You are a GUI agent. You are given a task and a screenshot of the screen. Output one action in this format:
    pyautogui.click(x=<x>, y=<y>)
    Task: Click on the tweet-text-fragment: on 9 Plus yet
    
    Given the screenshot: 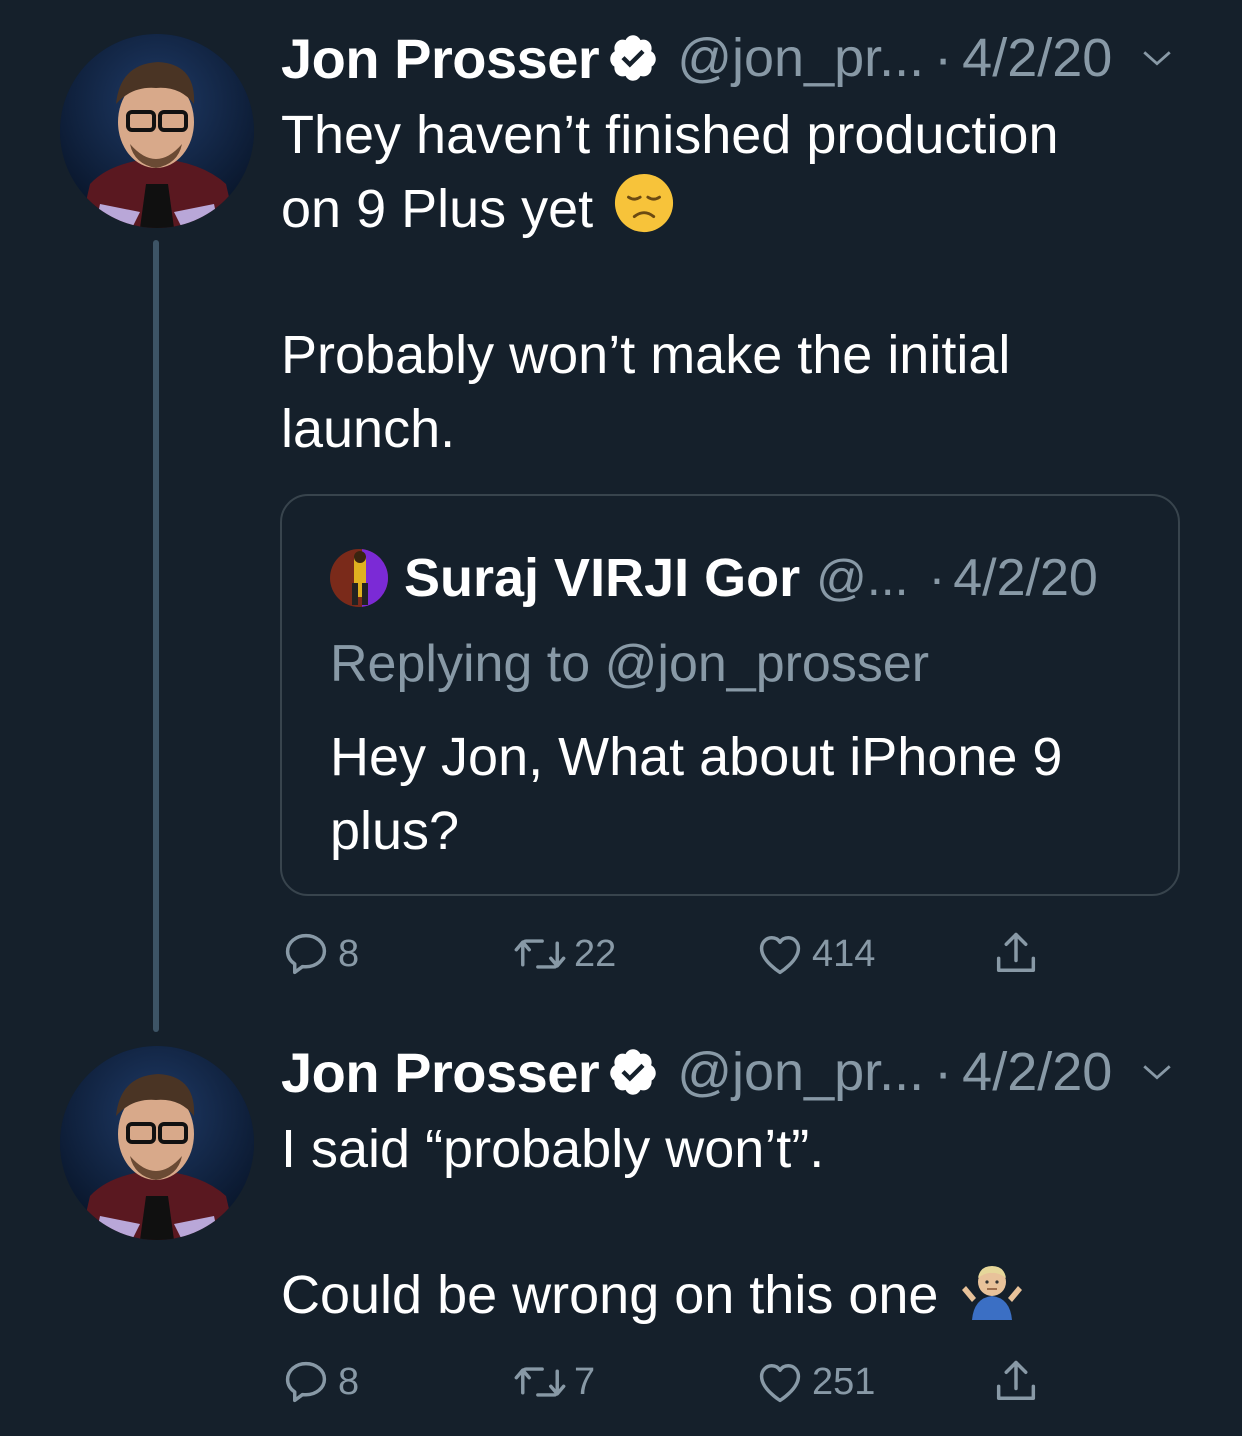 What is the action you would take?
    pyautogui.click(x=437, y=209)
    